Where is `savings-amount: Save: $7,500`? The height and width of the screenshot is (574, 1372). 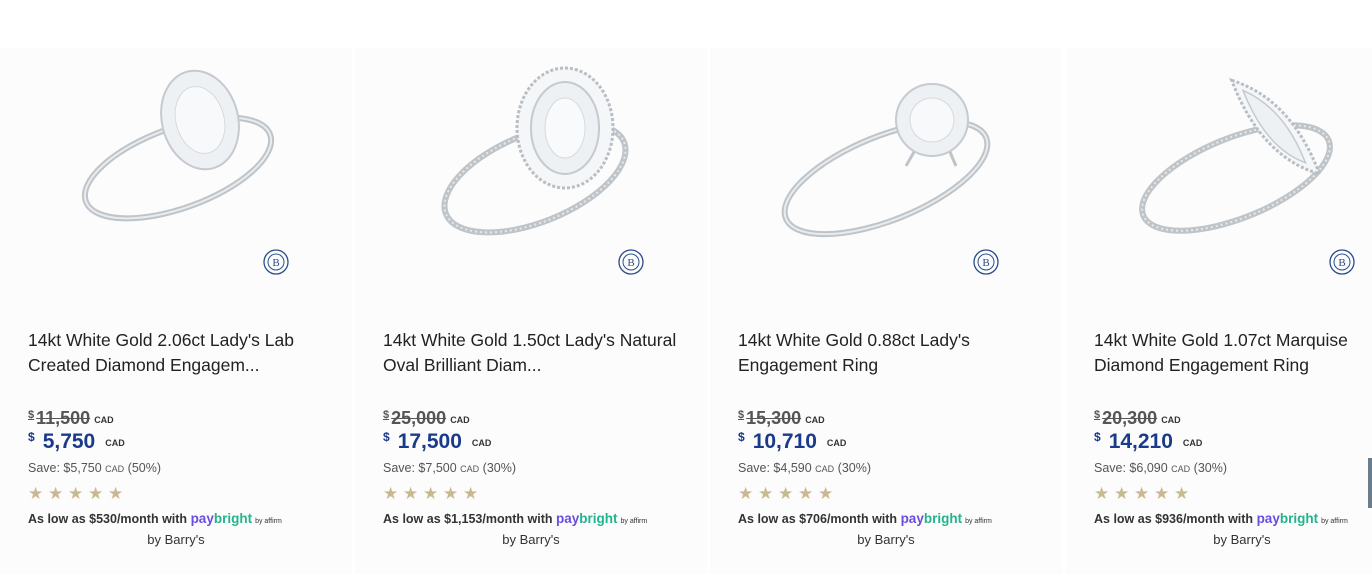
savings-amount: Save: $7,500 is located at coordinates (420, 468).